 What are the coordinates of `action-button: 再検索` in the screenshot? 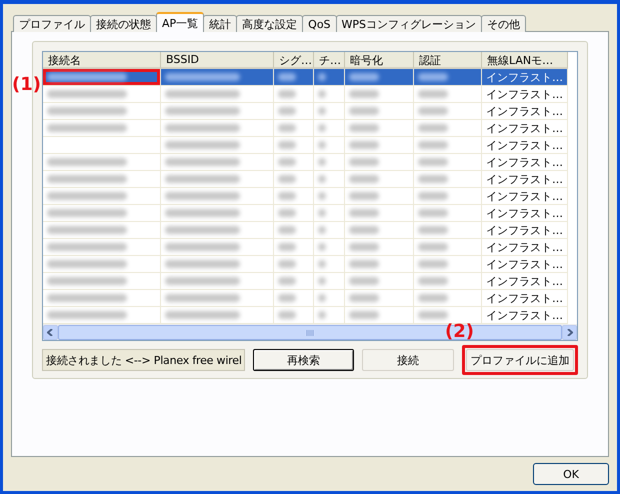 It's located at (303, 360).